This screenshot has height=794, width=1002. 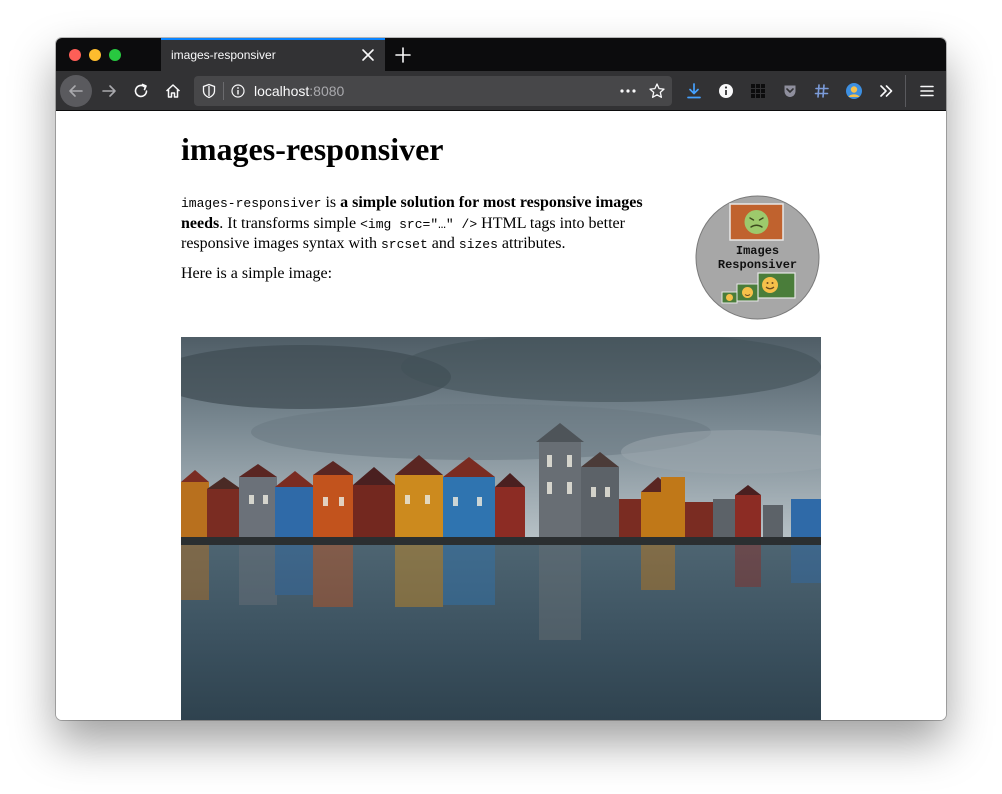 I want to click on home-button, so click(x=173, y=91).